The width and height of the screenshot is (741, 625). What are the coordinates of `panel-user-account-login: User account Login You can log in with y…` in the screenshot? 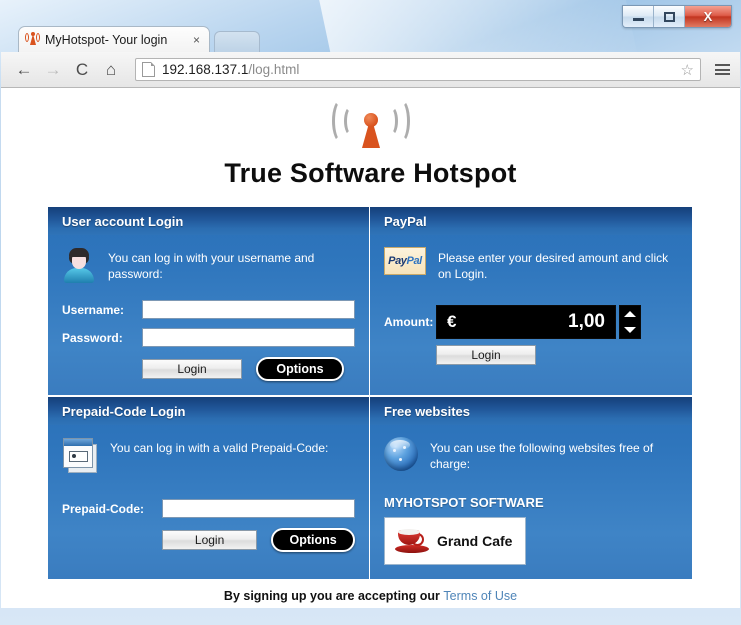 It's located at (209, 302).